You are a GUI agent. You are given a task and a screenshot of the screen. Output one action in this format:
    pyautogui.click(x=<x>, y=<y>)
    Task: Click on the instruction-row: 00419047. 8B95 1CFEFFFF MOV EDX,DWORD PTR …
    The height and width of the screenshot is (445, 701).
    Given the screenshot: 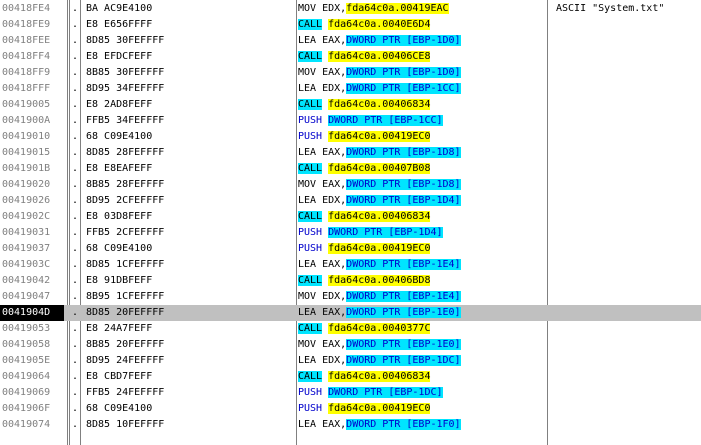 What is the action you would take?
    pyautogui.click(x=350, y=297)
    